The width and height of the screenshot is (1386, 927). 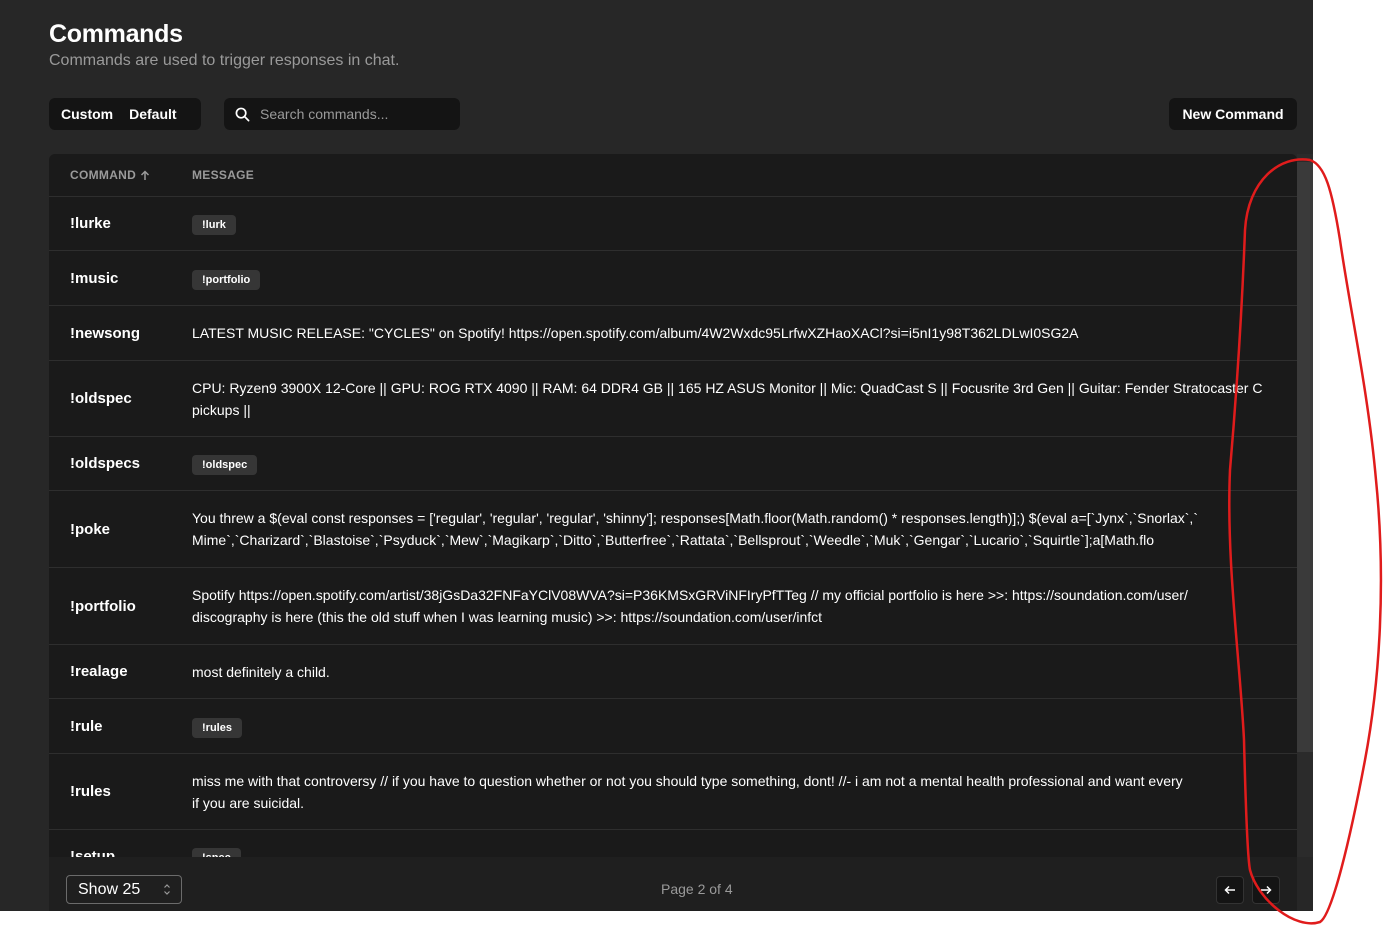 I want to click on search-icon, so click(x=242, y=114).